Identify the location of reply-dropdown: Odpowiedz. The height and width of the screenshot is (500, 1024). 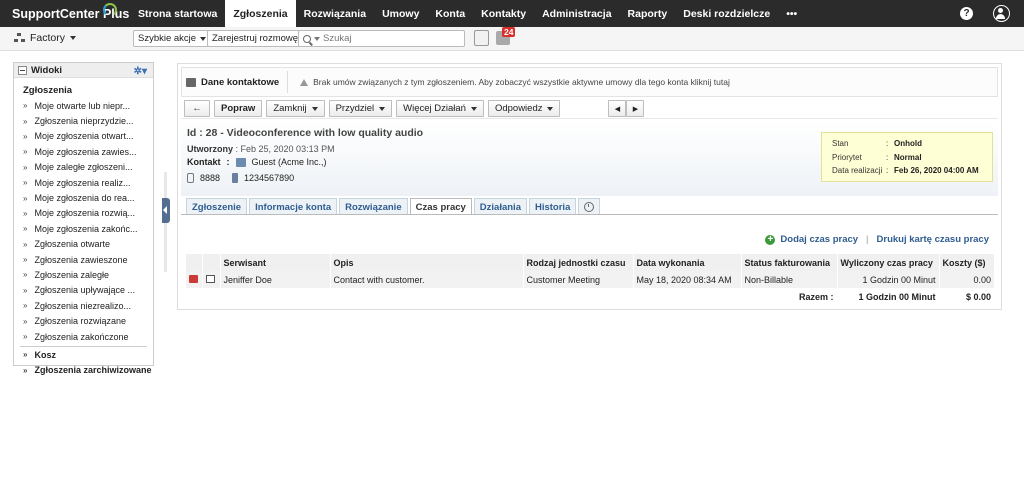
(524, 108).